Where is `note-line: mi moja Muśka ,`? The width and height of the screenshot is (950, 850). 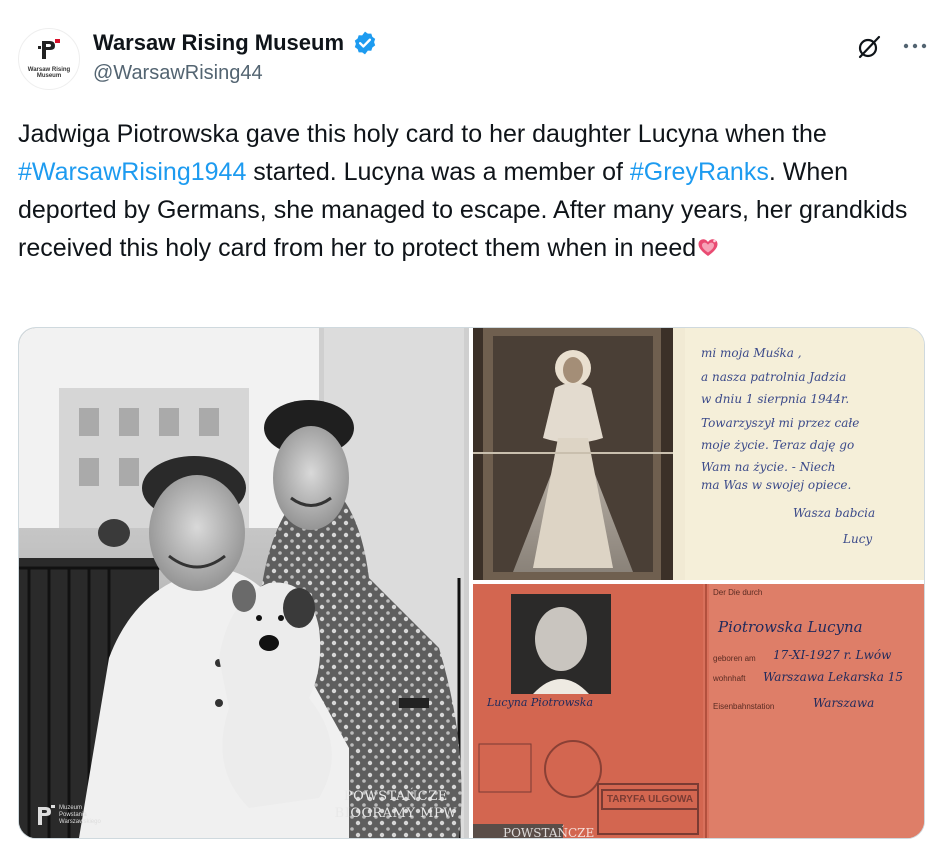 note-line: mi moja Muśka , is located at coordinates (751, 353).